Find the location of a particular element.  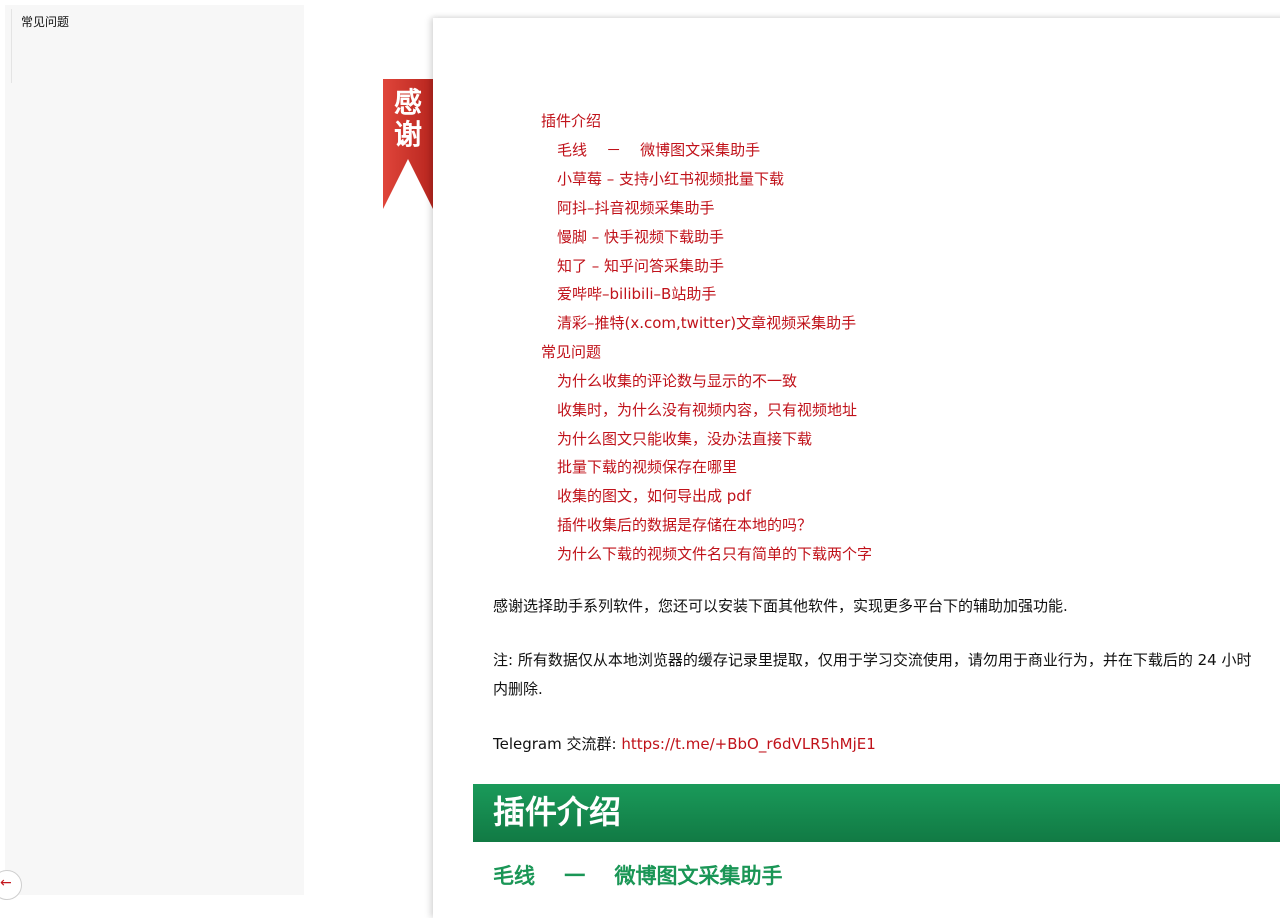

toc-item-adou: 阿抖–抖音视频采集助手 is located at coordinates (636, 207).